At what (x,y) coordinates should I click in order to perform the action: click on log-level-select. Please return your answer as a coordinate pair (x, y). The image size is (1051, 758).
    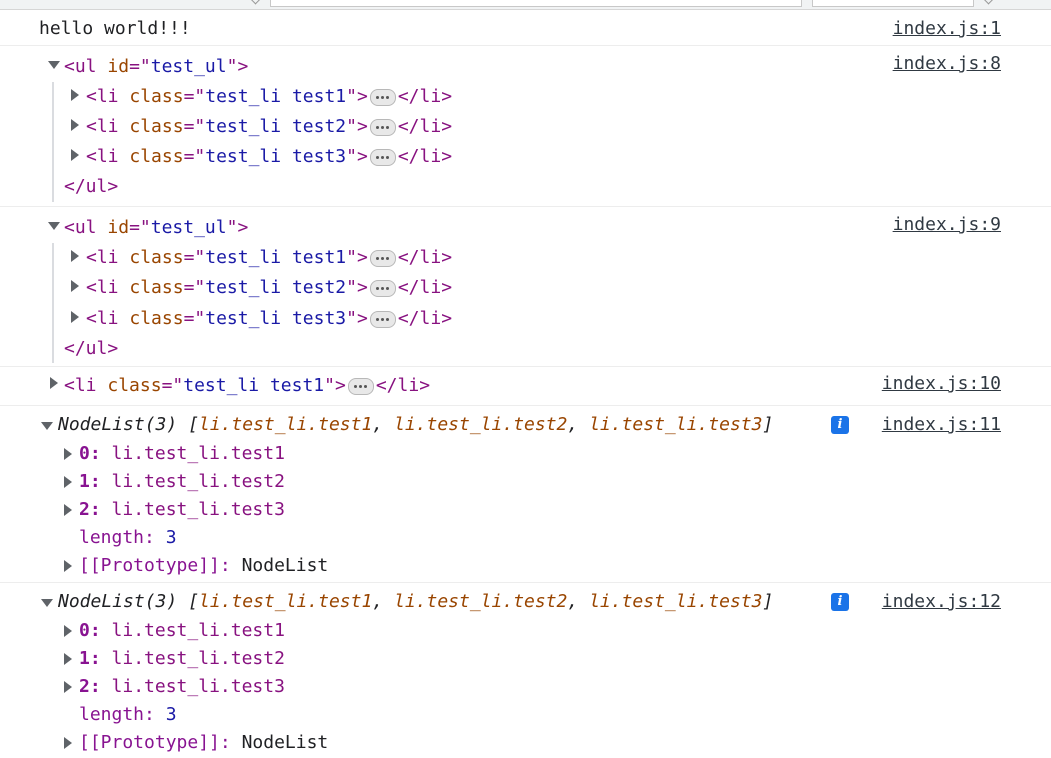
    Looking at the image, I should click on (893, 3).